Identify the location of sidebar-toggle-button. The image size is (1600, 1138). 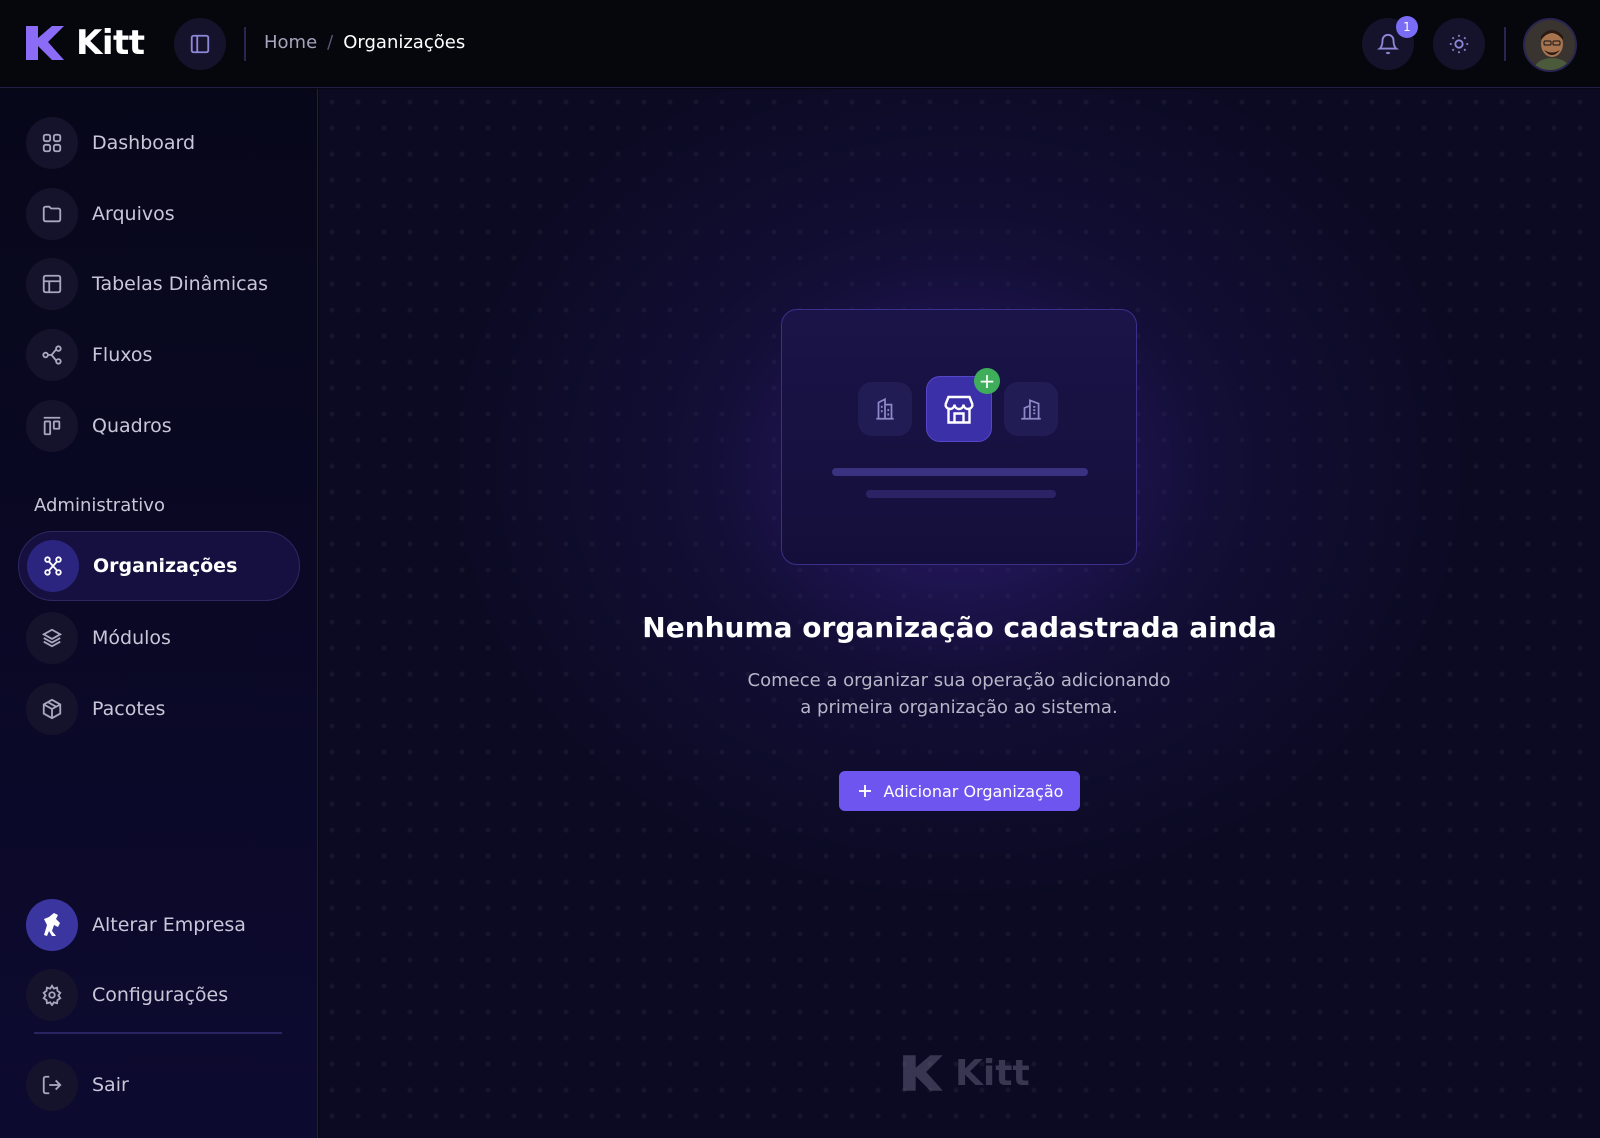
(200, 44).